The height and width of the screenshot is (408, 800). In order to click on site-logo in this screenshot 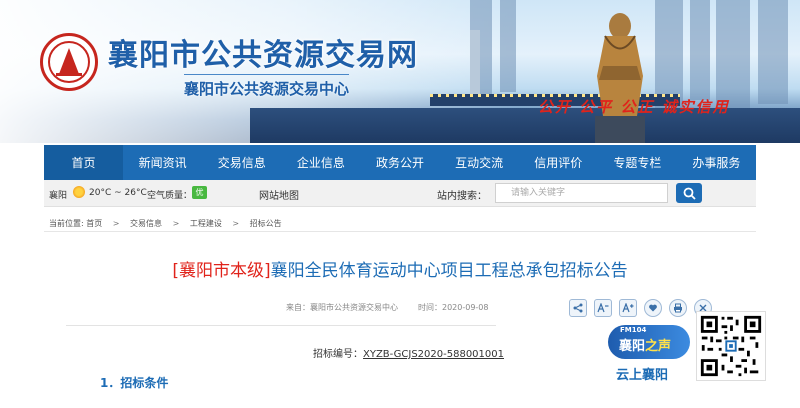, I will do `click(69, 62)`.